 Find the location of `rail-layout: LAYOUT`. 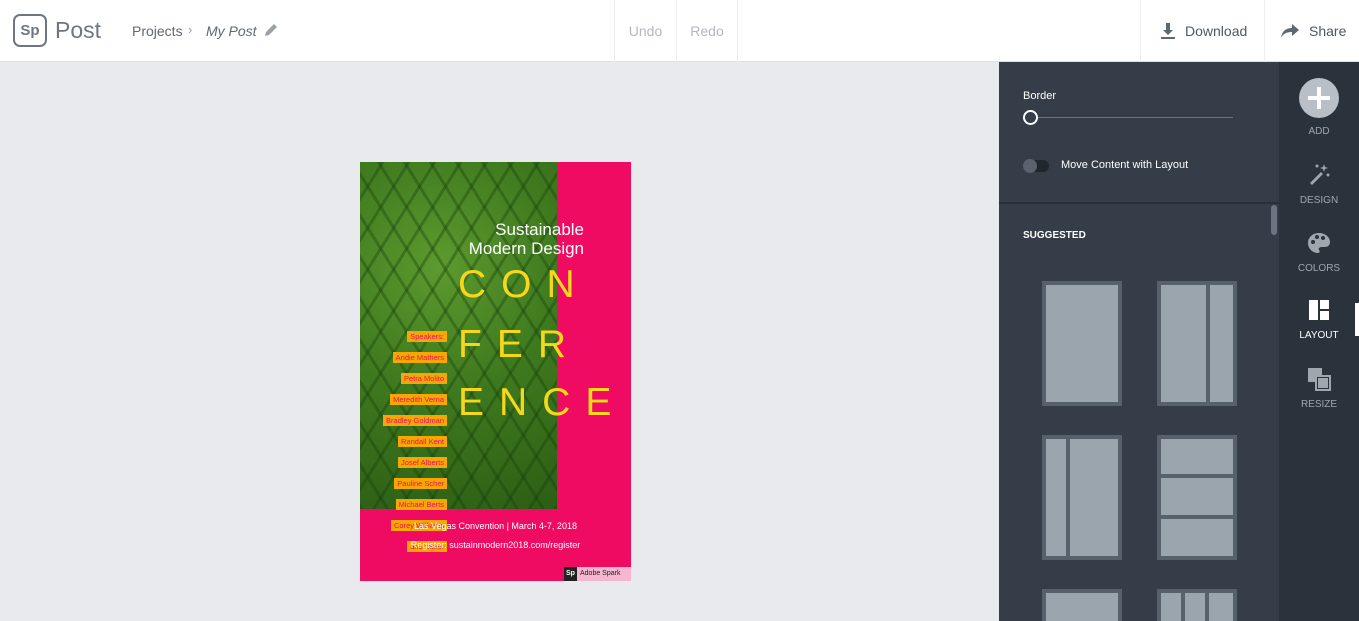

rail-layout: LAYOUT is located at coordinates (1319, 324).